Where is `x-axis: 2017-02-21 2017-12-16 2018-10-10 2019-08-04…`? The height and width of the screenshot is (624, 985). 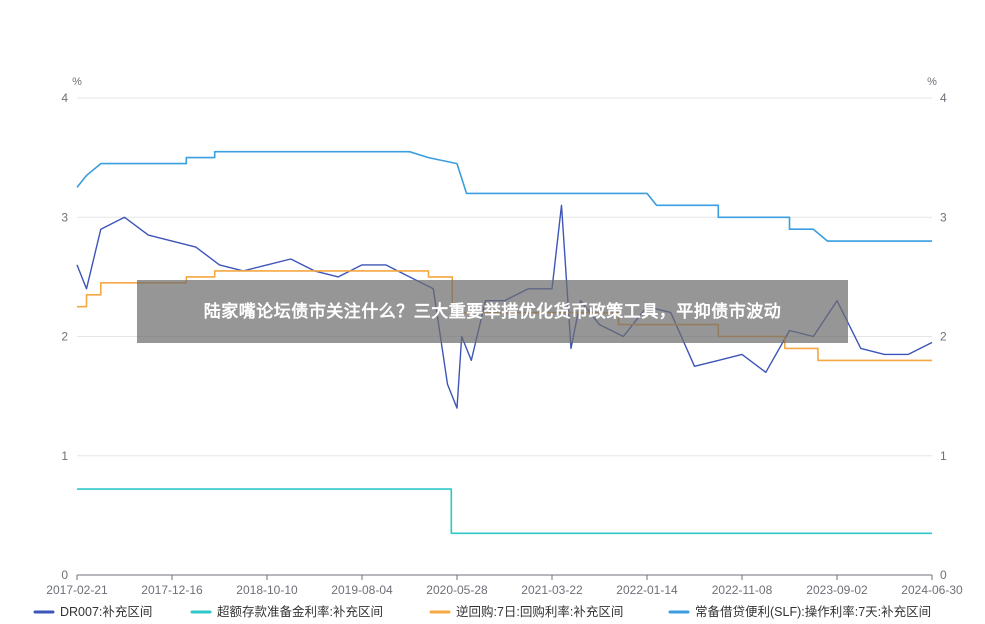 x-axis: 2017-02-21 2017-12-16 2018-10-10 2019-08-04… is located at coordinates (504, 586).